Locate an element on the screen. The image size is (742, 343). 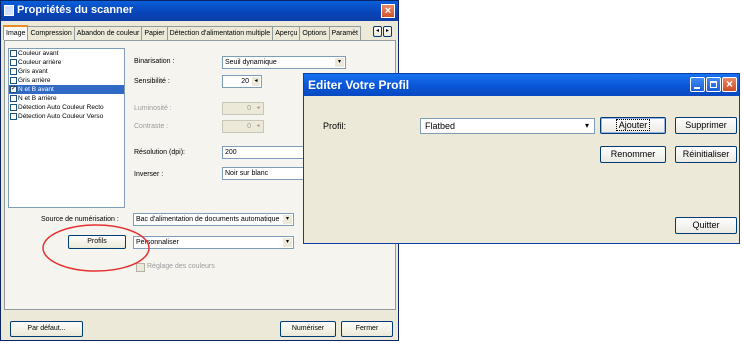
add-button: Ajouter is located at coordinates (633, 125).